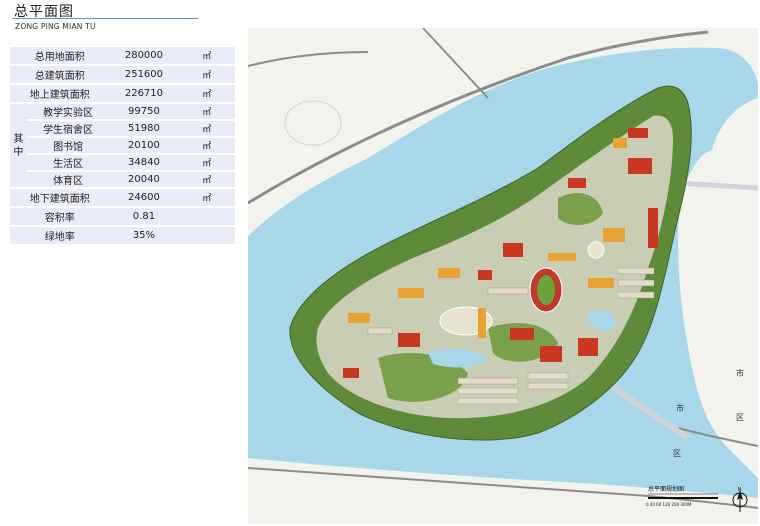 Image resolution: width=760 pixels, height=526 pixels. What do you see at coordinates (60, 74) in the screenshot?
I see `row-label: 总建筑面积` at bounding box center [60, 74].